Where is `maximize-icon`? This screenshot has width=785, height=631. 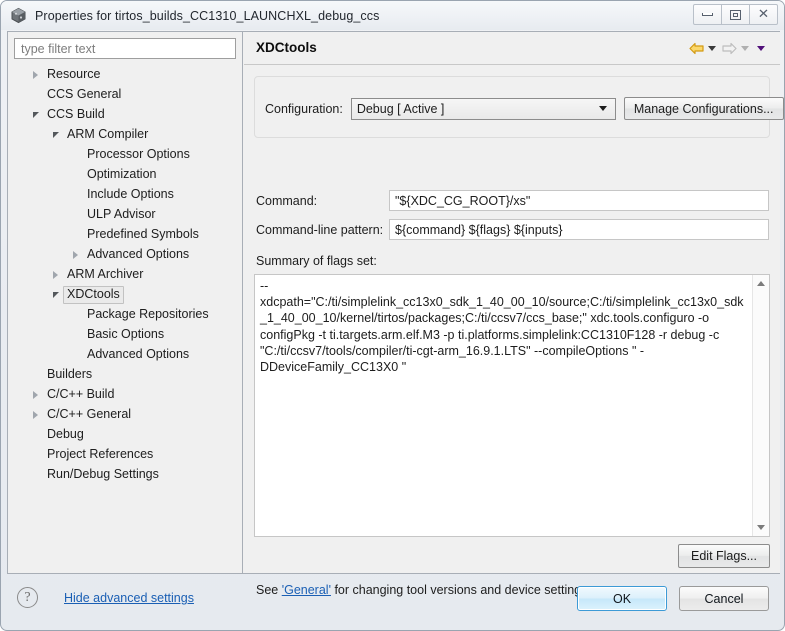 maximize-icon is located at coordinates (735, 14).